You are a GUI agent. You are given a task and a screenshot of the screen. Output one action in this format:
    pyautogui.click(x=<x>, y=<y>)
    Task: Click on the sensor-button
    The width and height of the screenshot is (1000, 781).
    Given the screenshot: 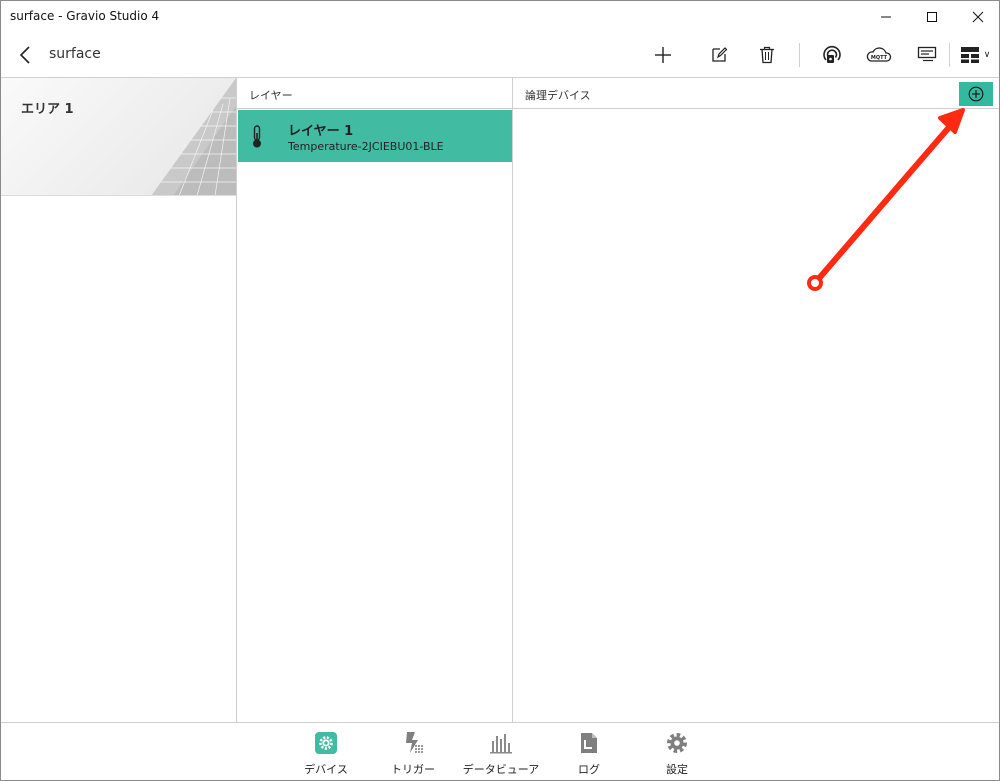 What is the action you would take?
    pyautogui.click(x=832, y=55)
    